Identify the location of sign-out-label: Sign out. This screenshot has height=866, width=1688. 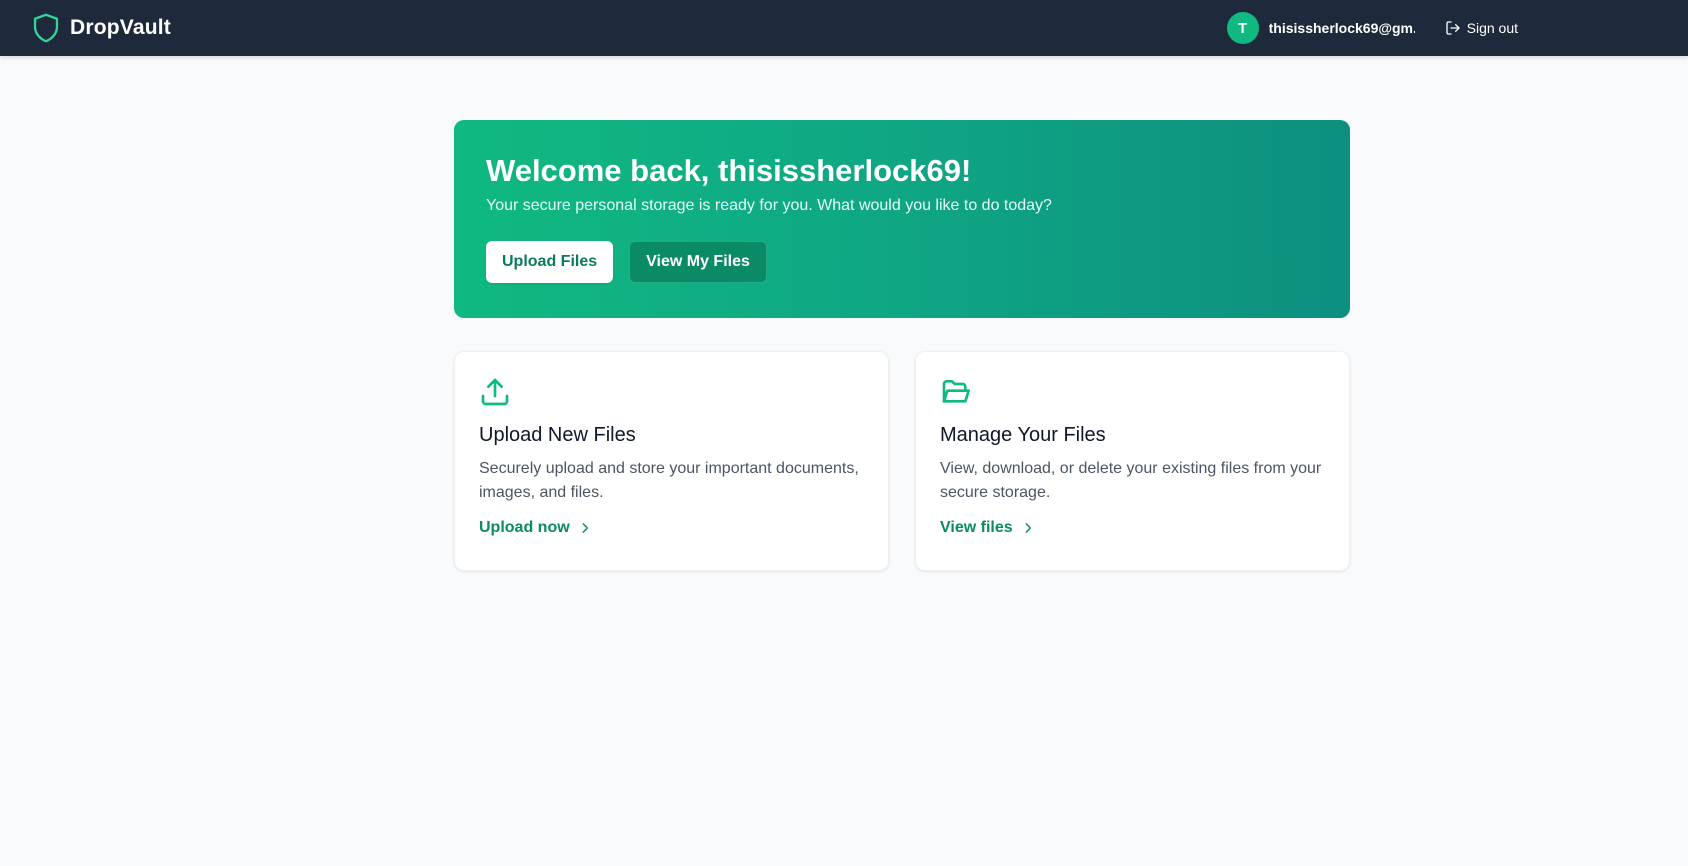
(1492, 28).